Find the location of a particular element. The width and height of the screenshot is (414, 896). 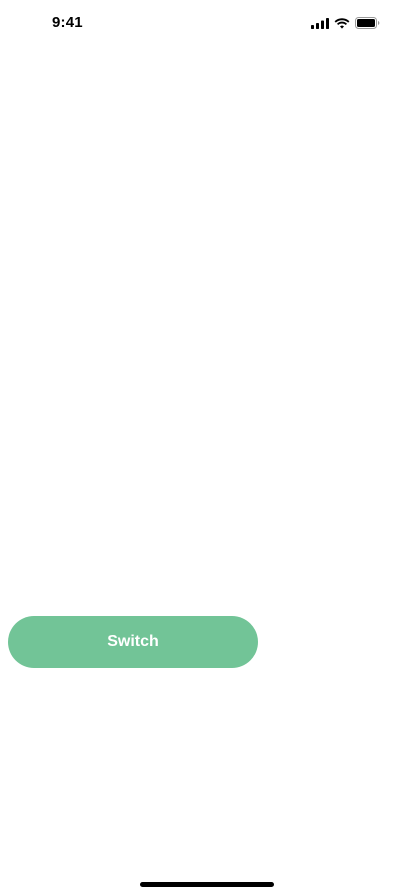

wifi-icon is located at coordinates (342, 23).